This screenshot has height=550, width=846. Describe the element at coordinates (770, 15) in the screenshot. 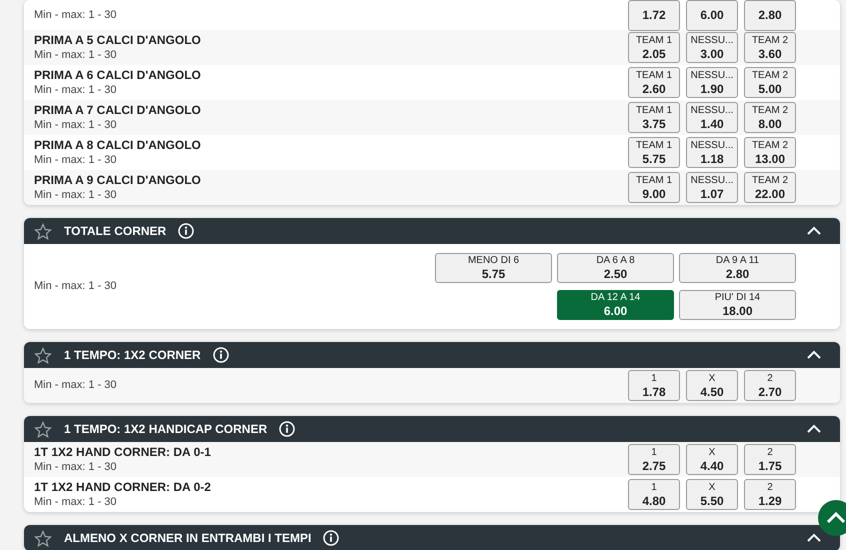

I see `odds-button: 2.80` at that location.